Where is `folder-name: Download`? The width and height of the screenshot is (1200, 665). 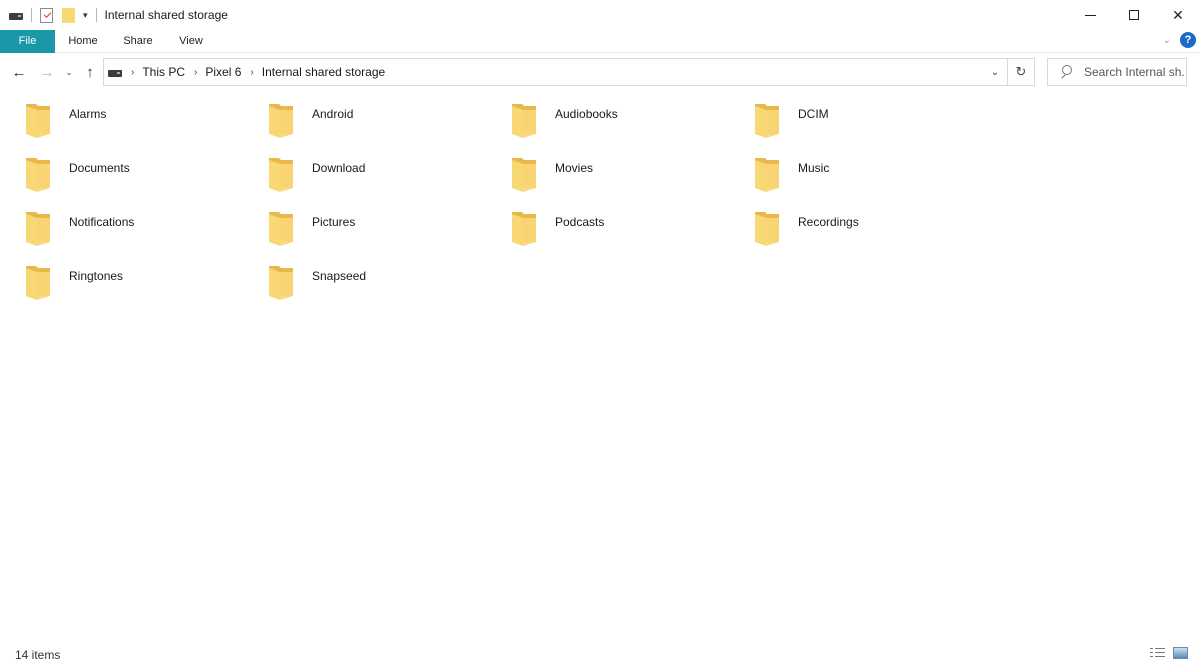 folder-name: Download is located at coordinates (339, 168).